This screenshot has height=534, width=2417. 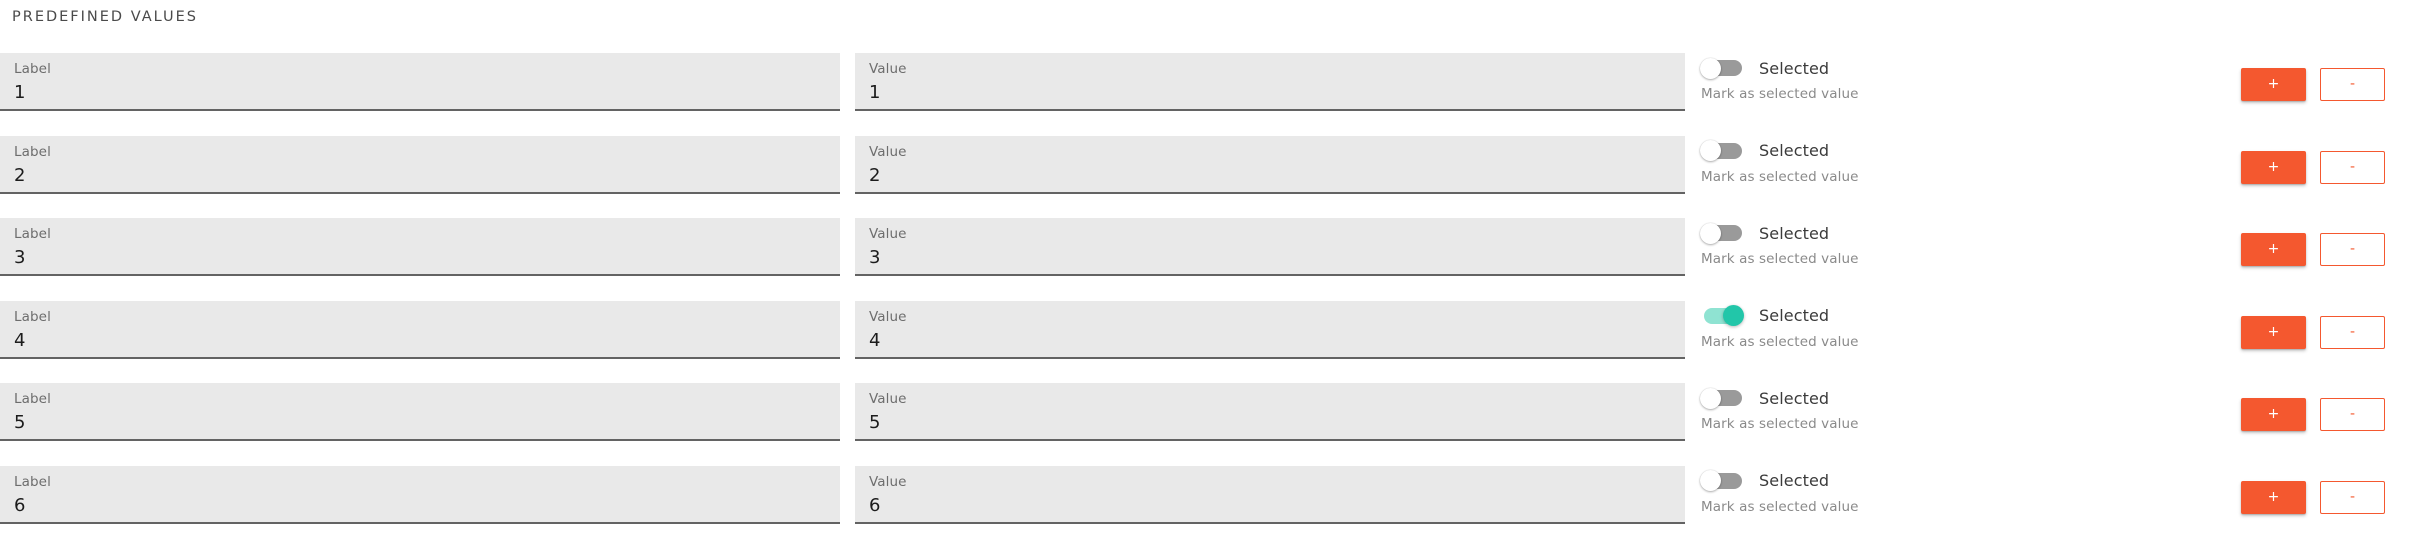 What do you see at coordinates (1270, 412) in the screenshot?
I see `value-input: Value 5` at bounding box center [1270, 412].